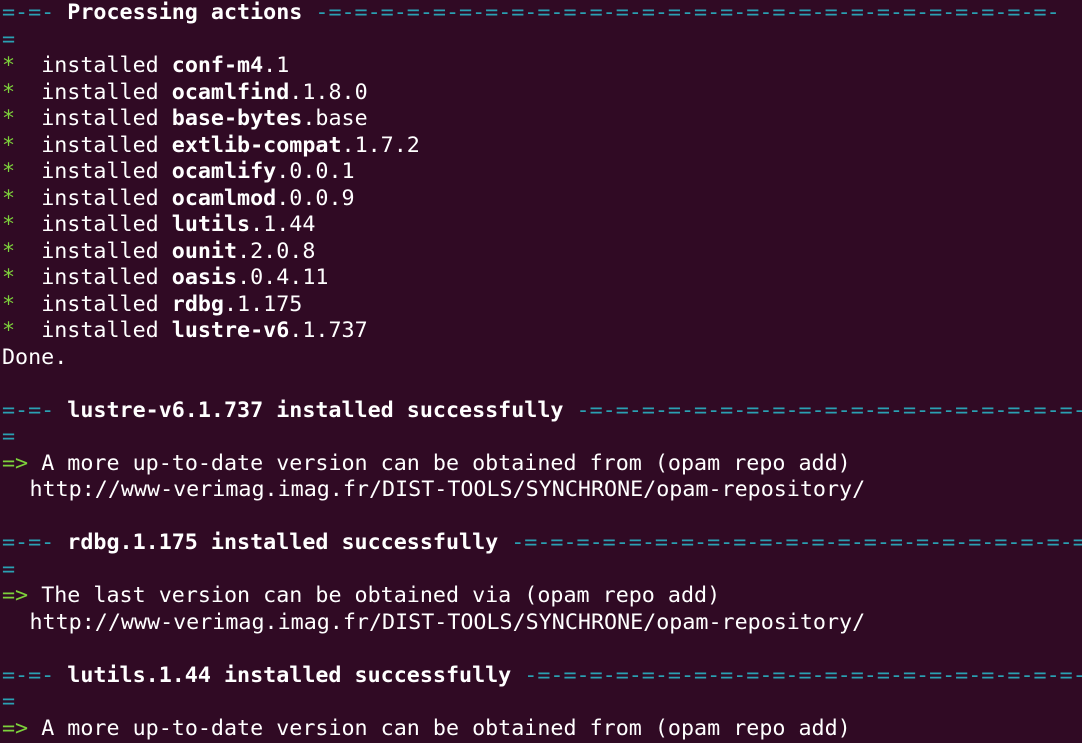 Image resolution: width=1082 pixels, height=743 pixels. Describe the element at coordinates (542, 305) in the screenshot. I see `installed-line: * installed rdbg.1.175` at that location.